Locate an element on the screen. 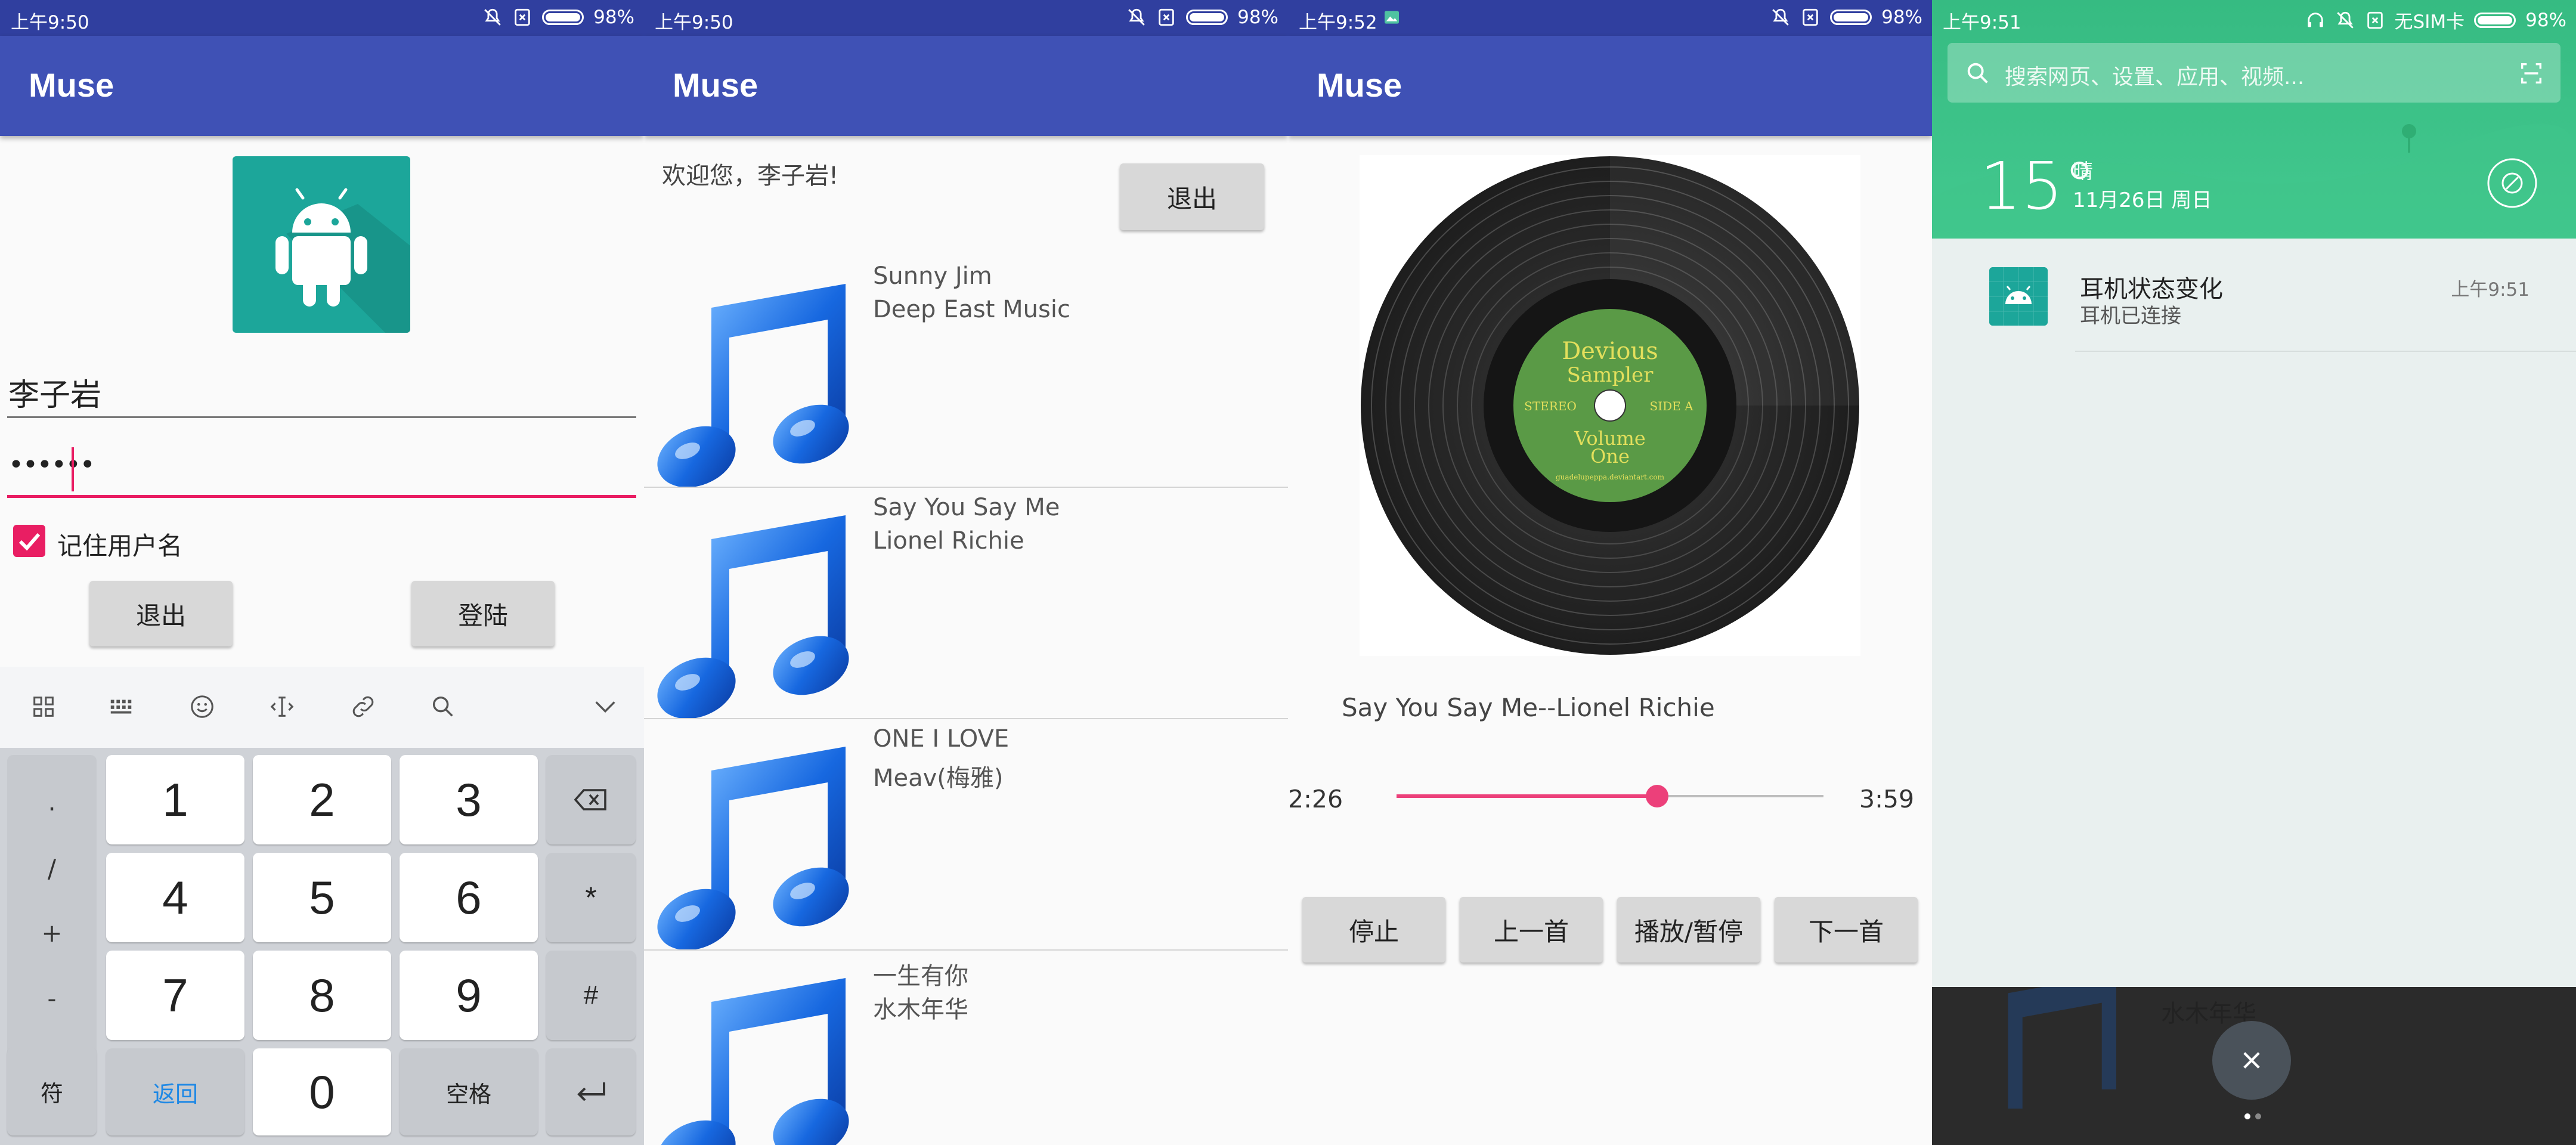 This screenshot has height=1145, width=2576. carrier-text: 无SIM卡 is located at coordinates (2429, 22).